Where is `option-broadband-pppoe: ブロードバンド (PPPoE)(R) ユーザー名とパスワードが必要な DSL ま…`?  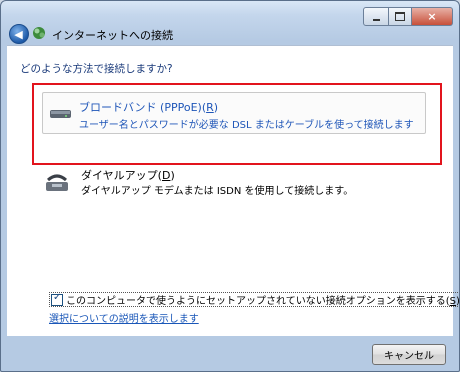 option-broadband-pppoe: ブロードバンド (PPPoE)(R) ユーザー名とパスワードが必要な DSL ま… is located at coordinates (234, 113).